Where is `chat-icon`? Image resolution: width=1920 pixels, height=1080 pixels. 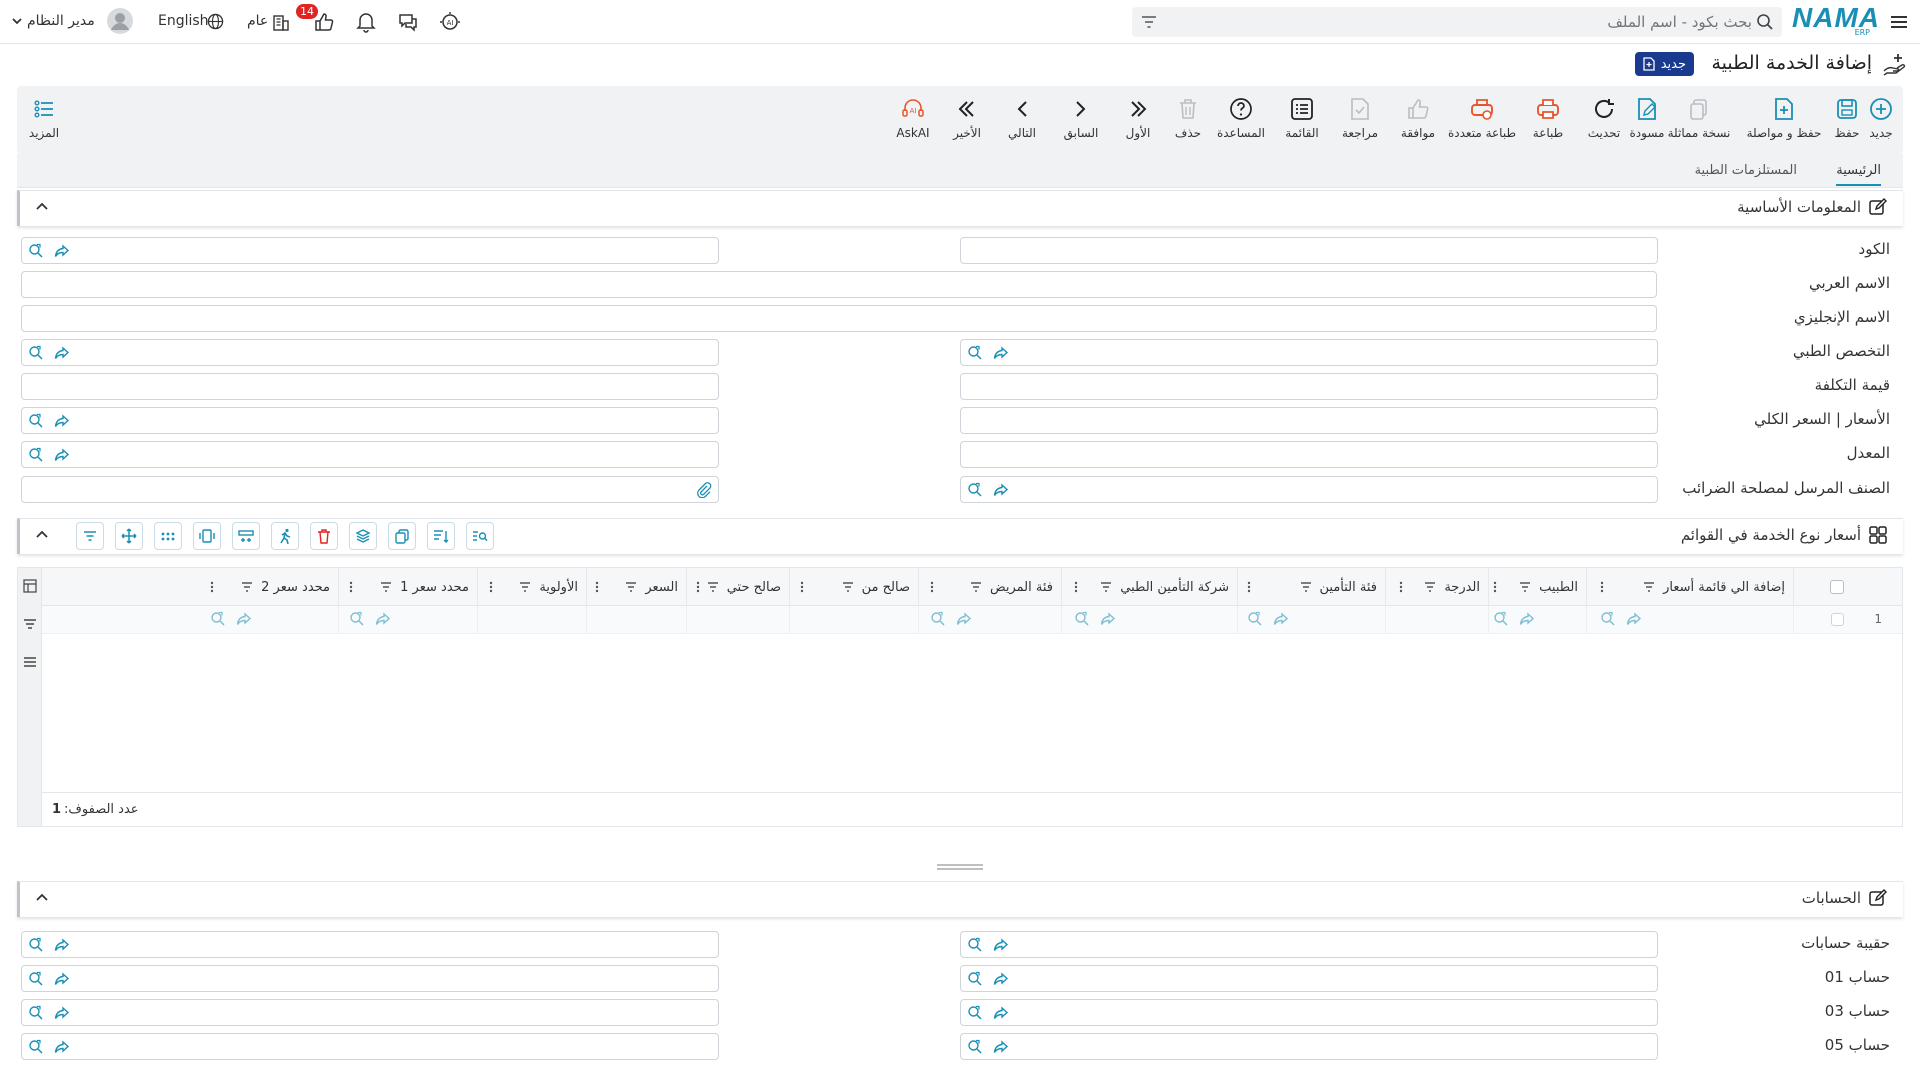 chat-icon is located at coordinates (408, 22).